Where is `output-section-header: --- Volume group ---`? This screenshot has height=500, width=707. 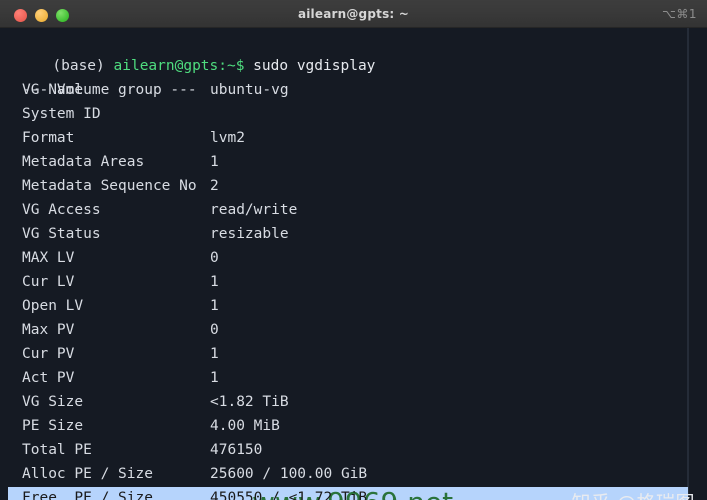
output-section-header: --- Volume group --- is located at coordinates (353, 76).